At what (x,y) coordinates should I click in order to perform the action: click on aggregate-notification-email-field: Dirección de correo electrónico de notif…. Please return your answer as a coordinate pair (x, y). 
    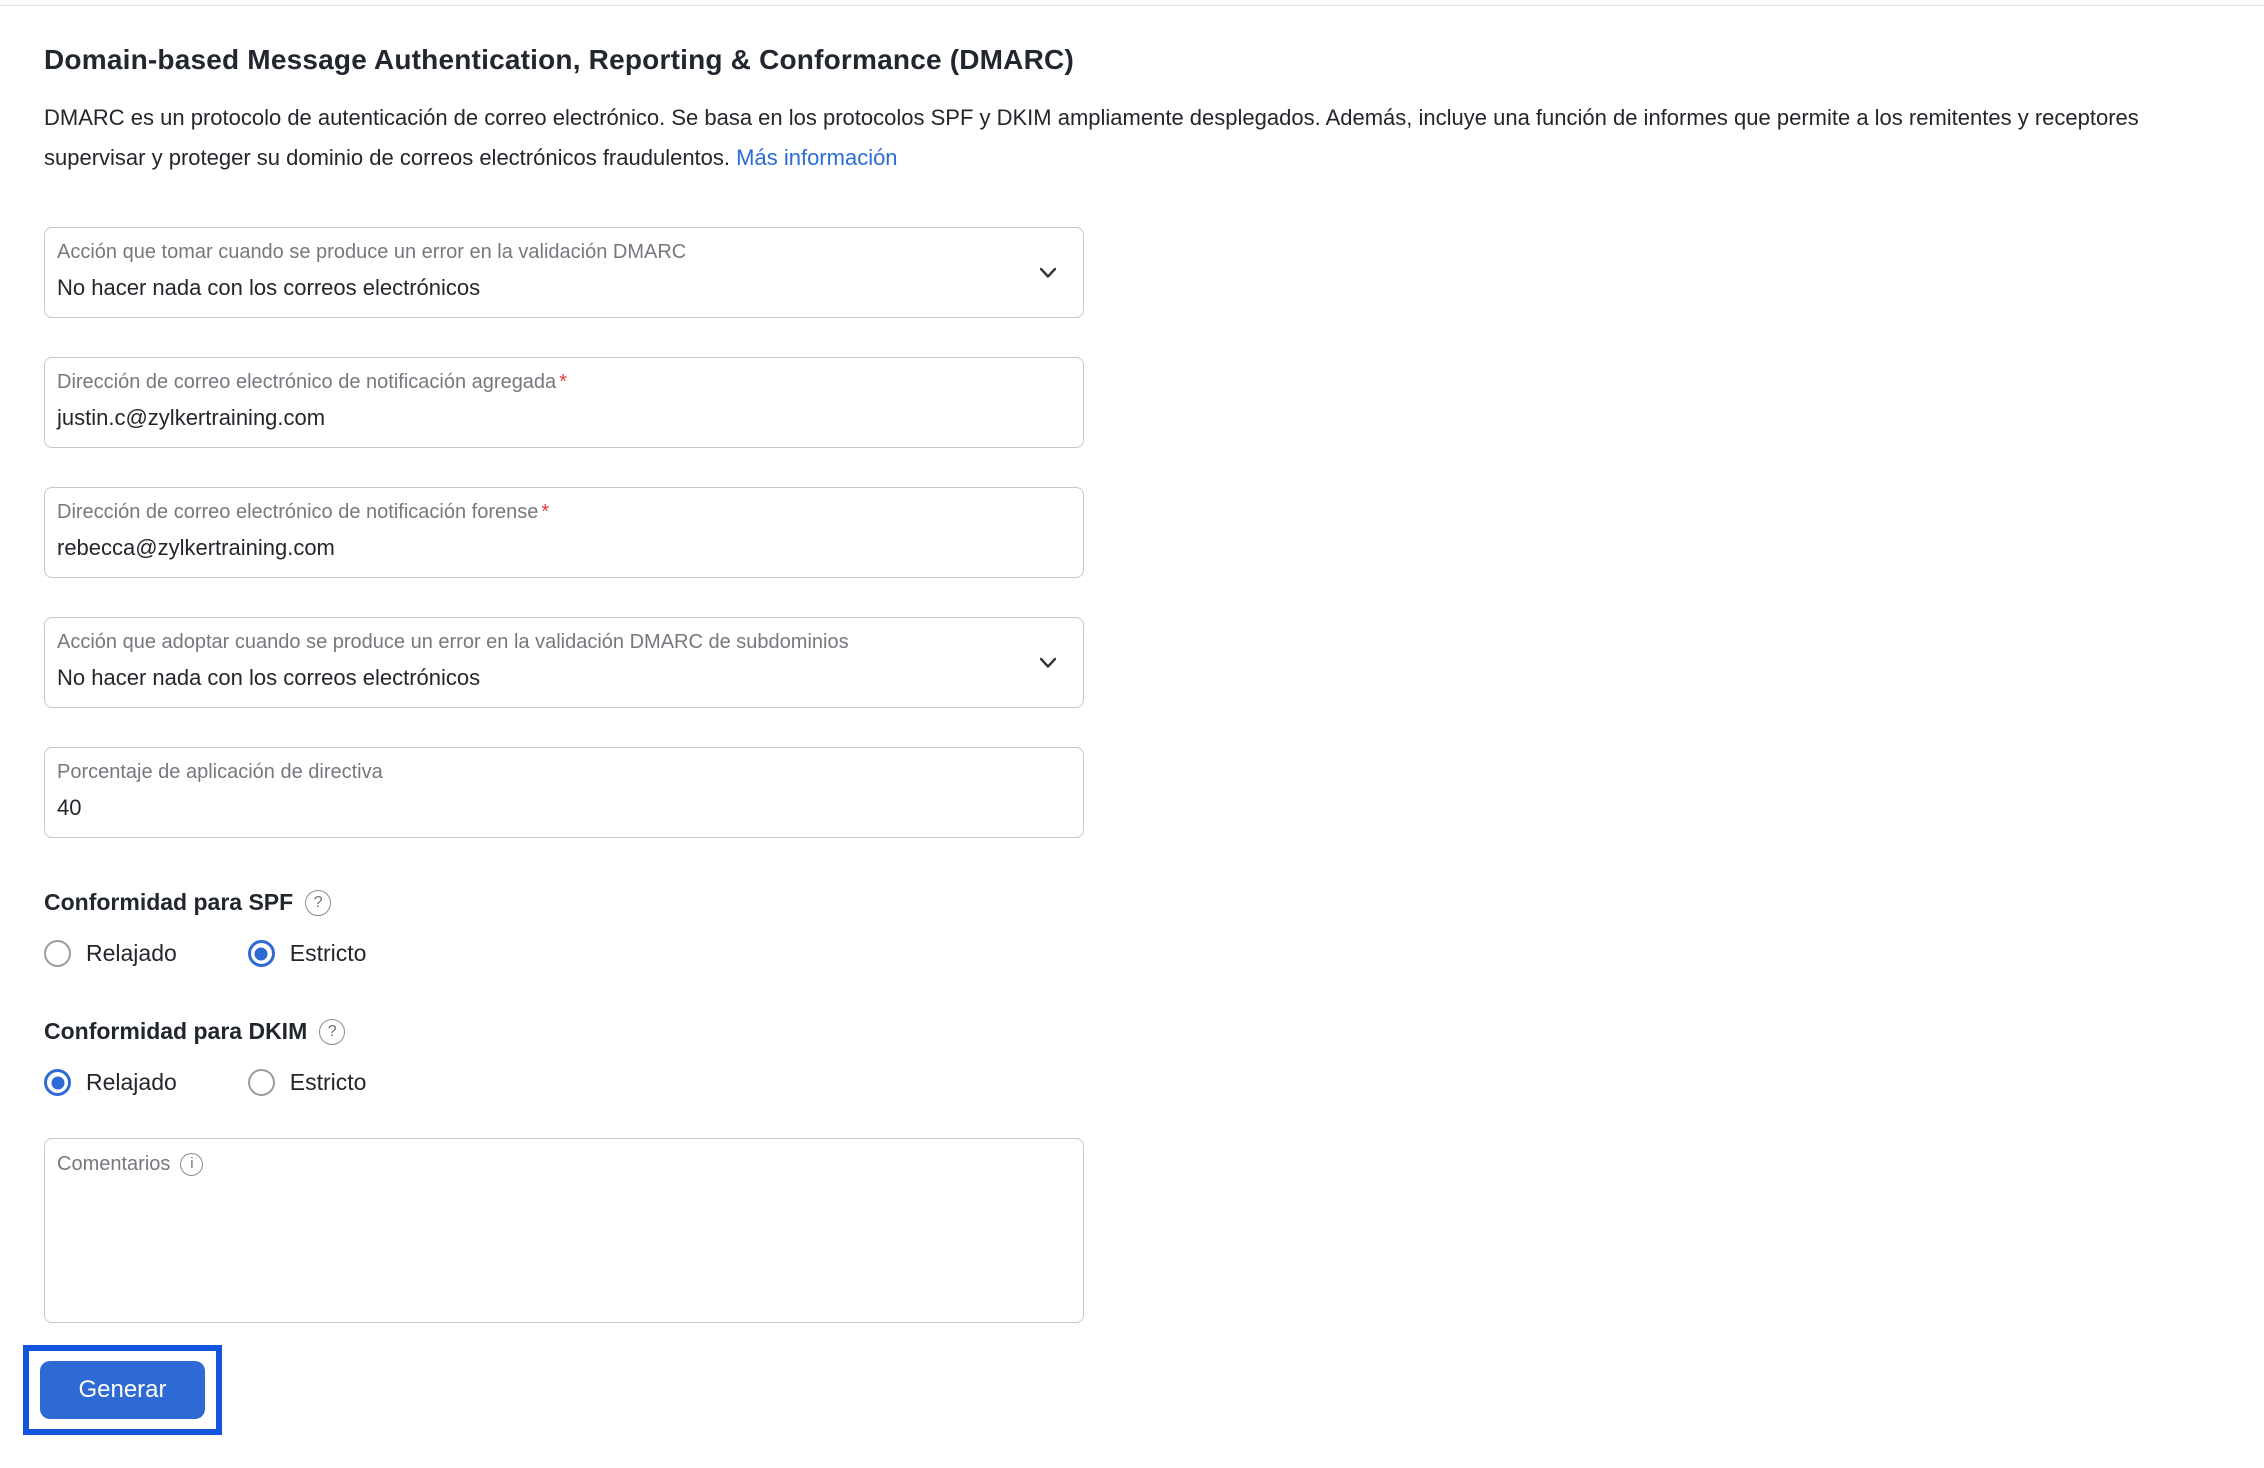
    Looking at the image, I should click on (564, 402).